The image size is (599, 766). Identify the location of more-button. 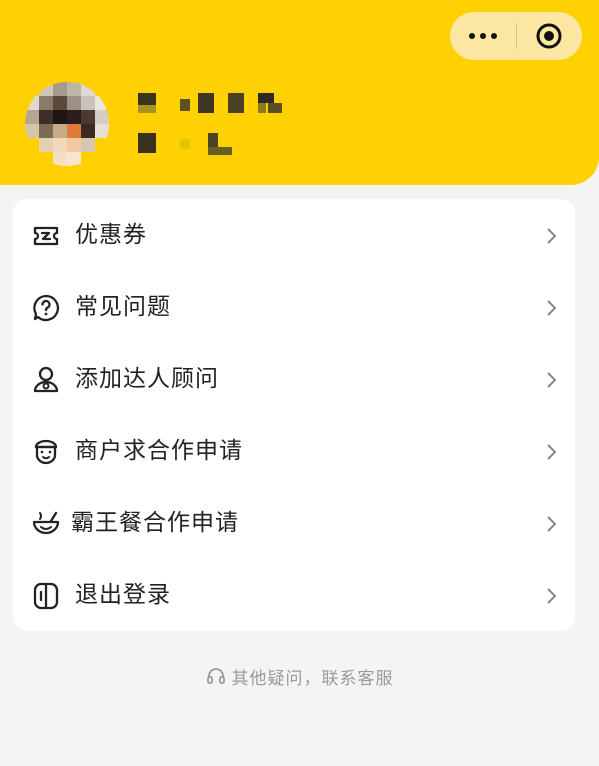
(483, 36).